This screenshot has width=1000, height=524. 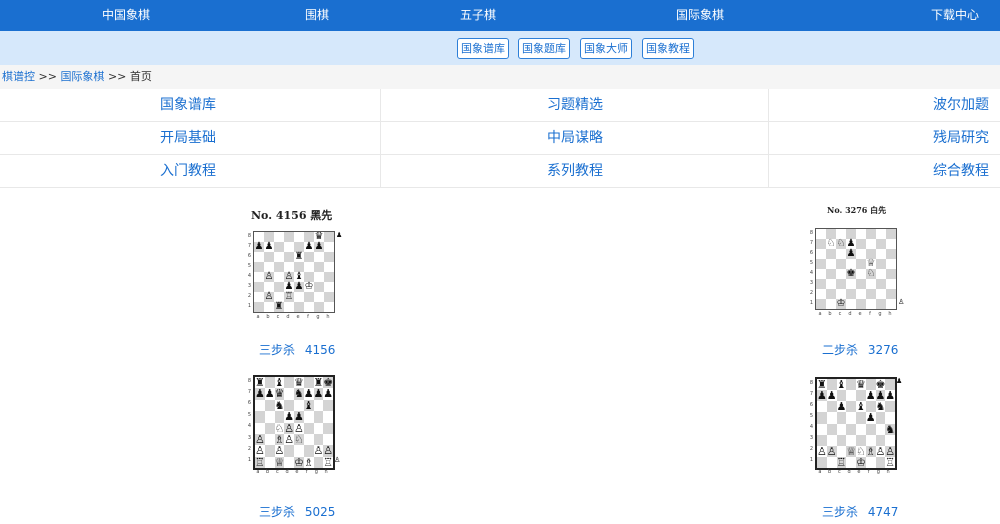 I want to click on subnav-puzzle-library-button: 国象题库, so click(x=544, y=48).